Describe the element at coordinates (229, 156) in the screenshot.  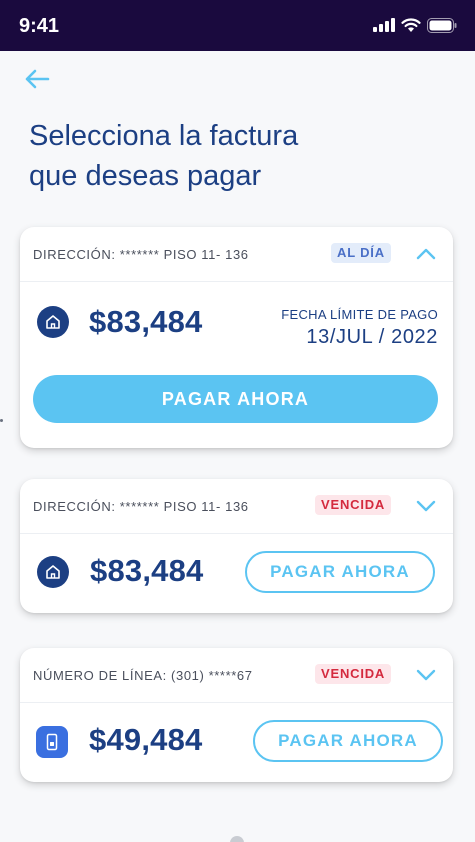
I see `page-title: Selecciona la factura que deseas pagar` at that location.